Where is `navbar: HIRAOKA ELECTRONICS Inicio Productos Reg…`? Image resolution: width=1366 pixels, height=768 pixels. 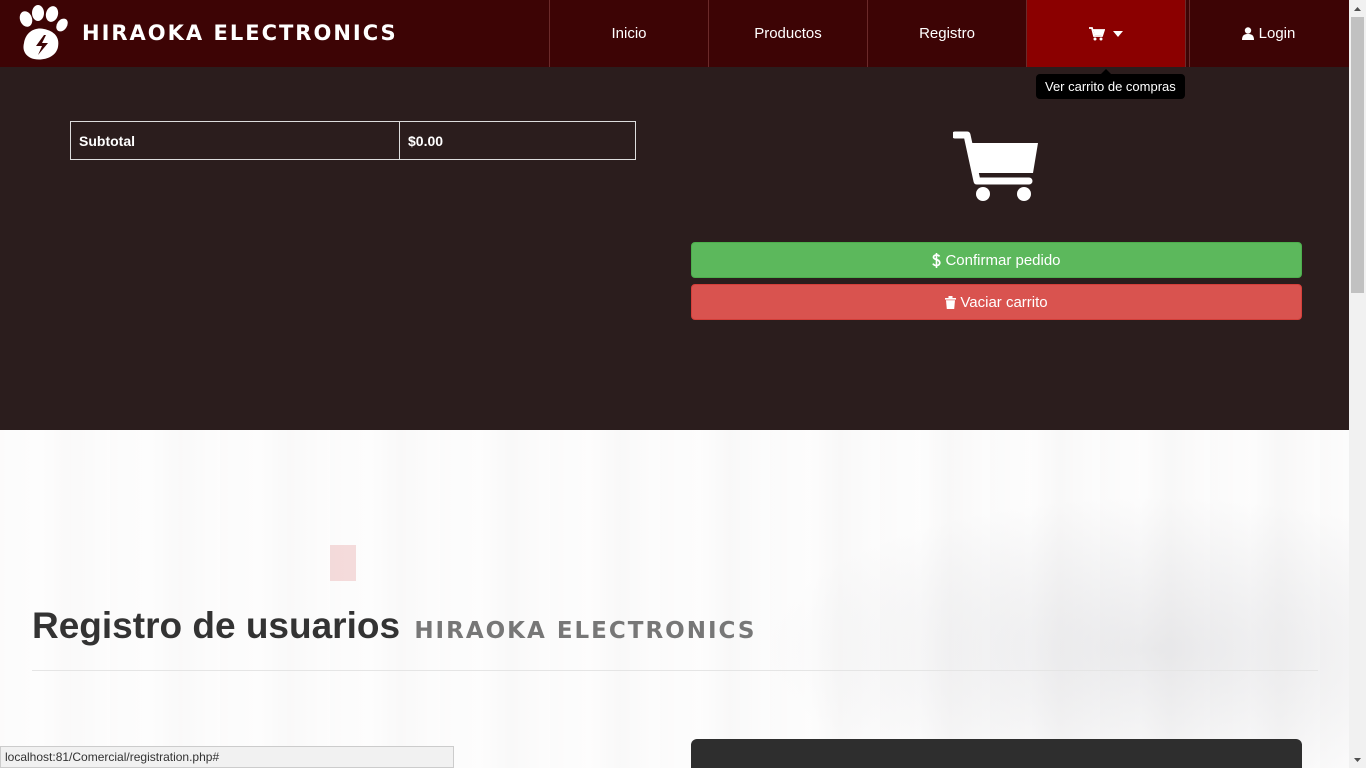
navbar: HIRAOKA ELECTRONICS Inicio Productos Reg… is located at coordinates (674, 33).